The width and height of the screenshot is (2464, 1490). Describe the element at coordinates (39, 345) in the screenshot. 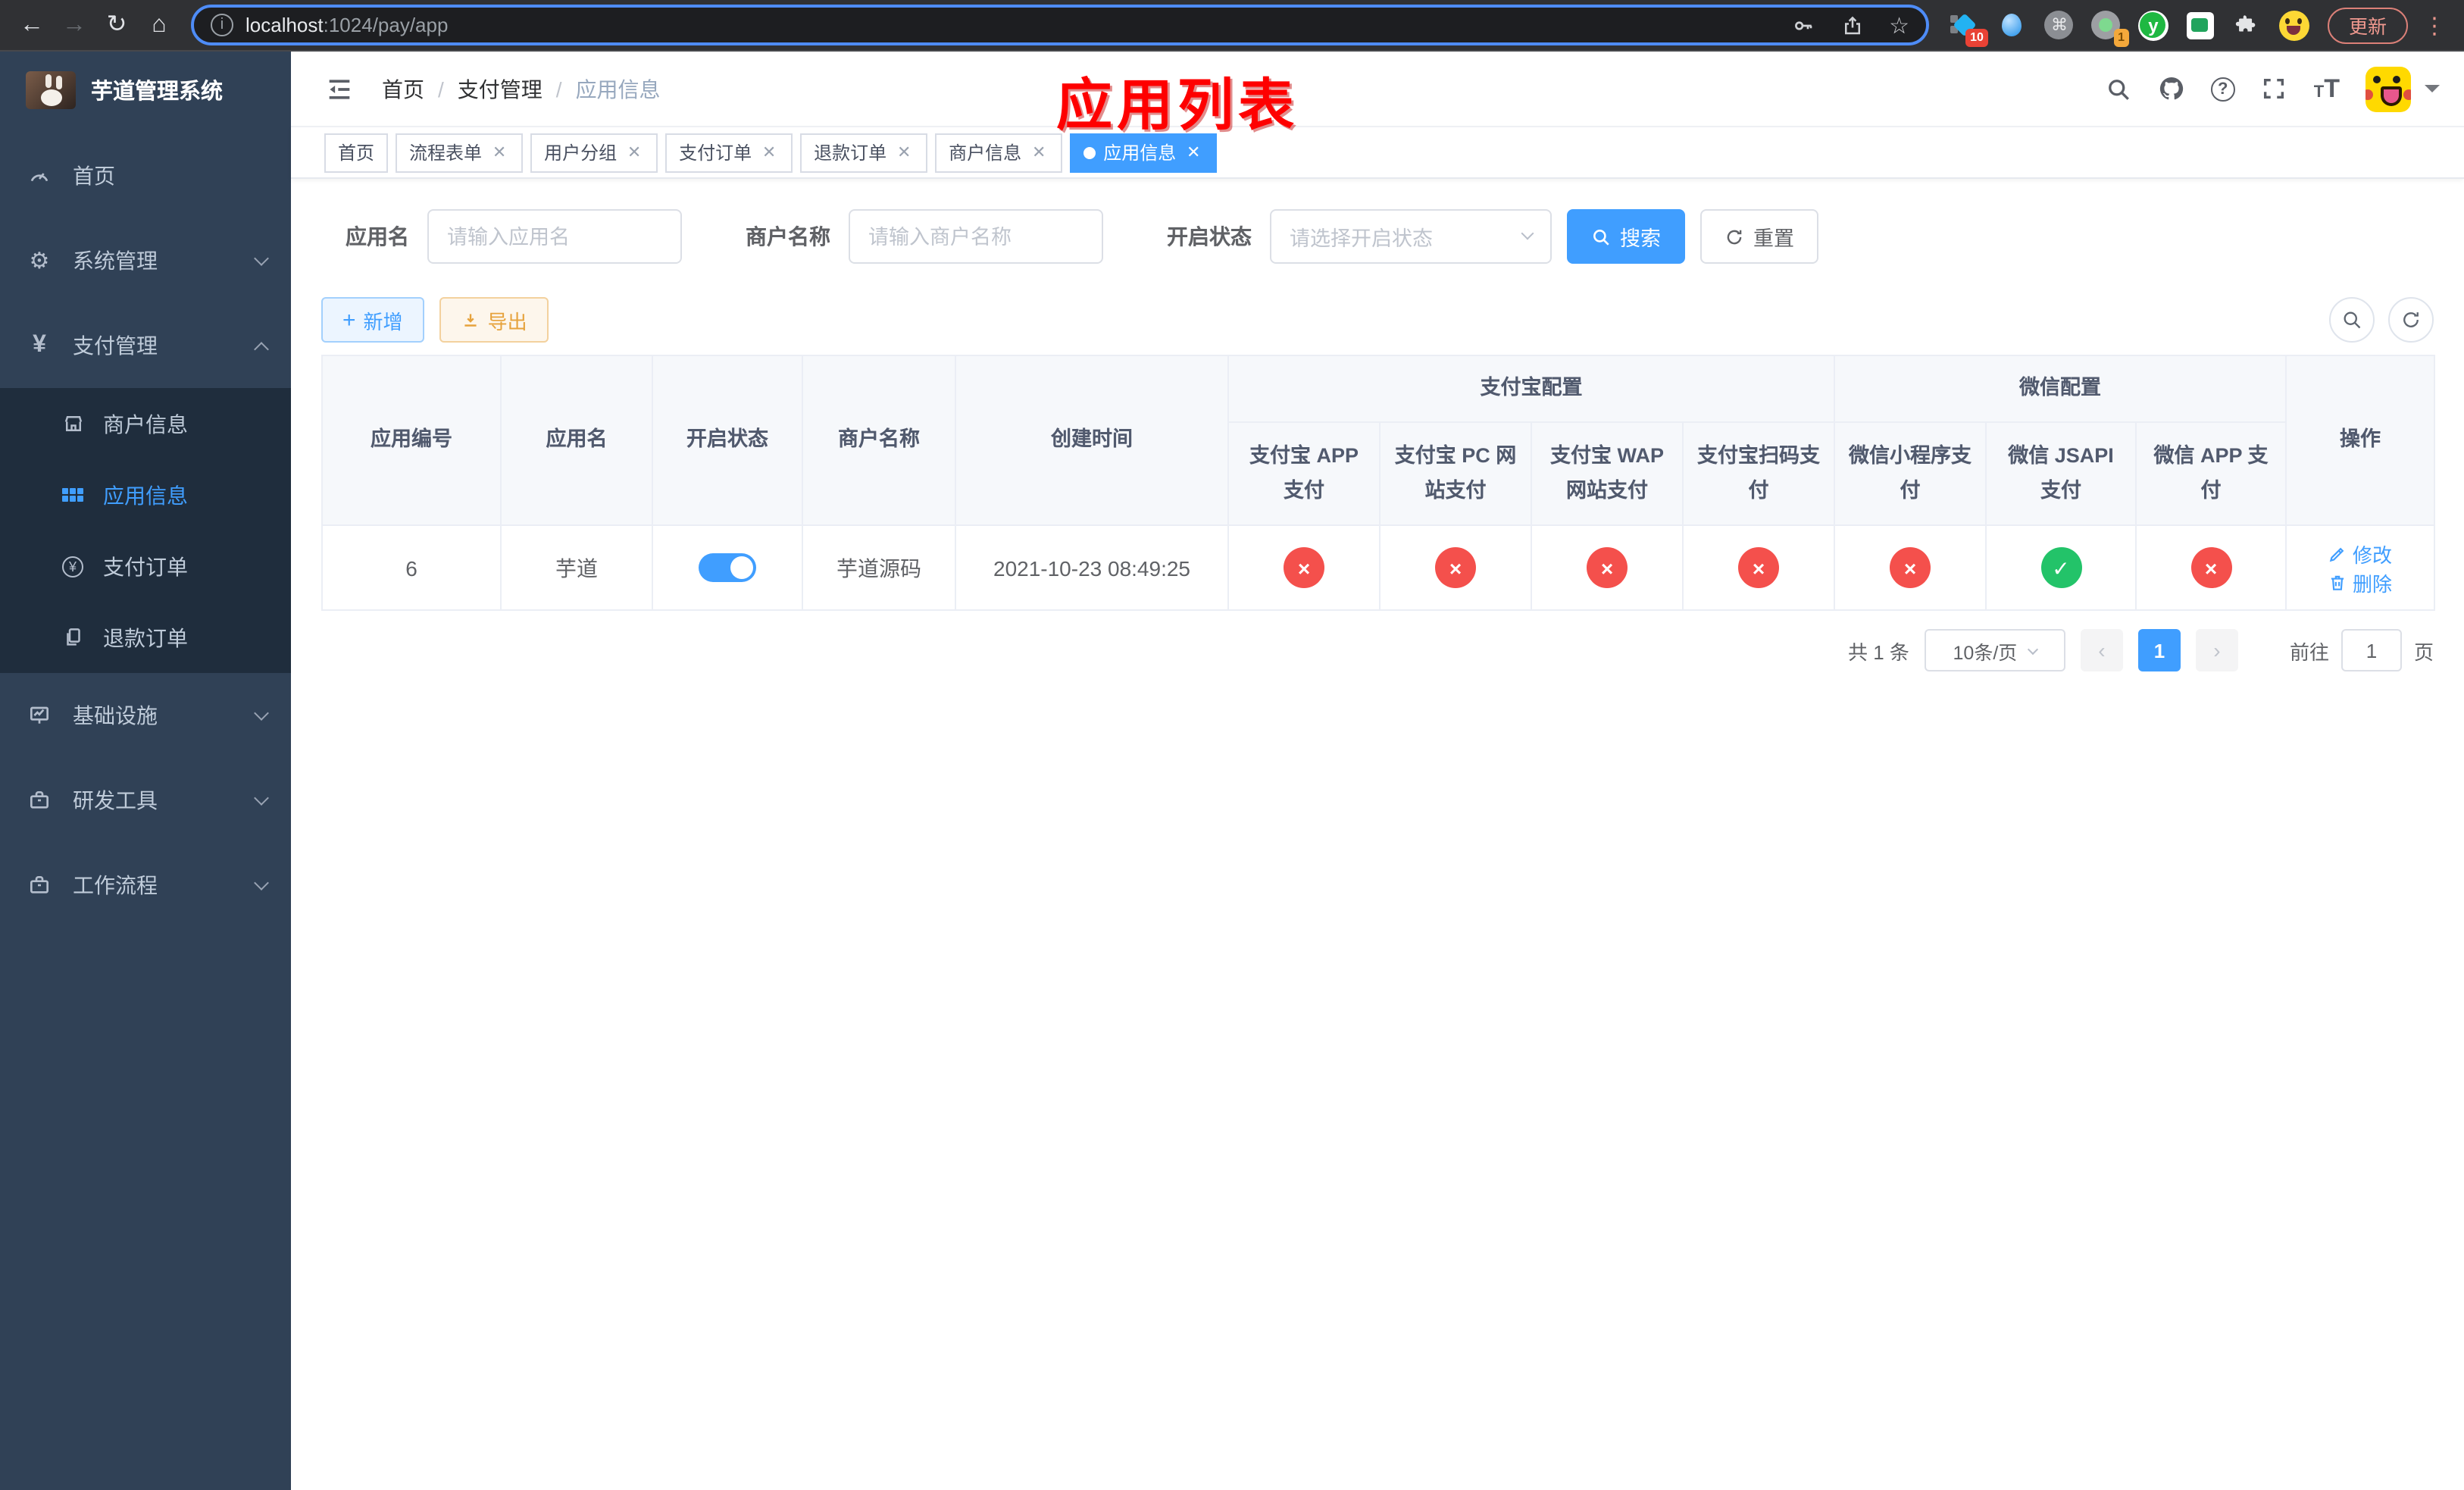

I see `yen-icon: ¥` at that location.